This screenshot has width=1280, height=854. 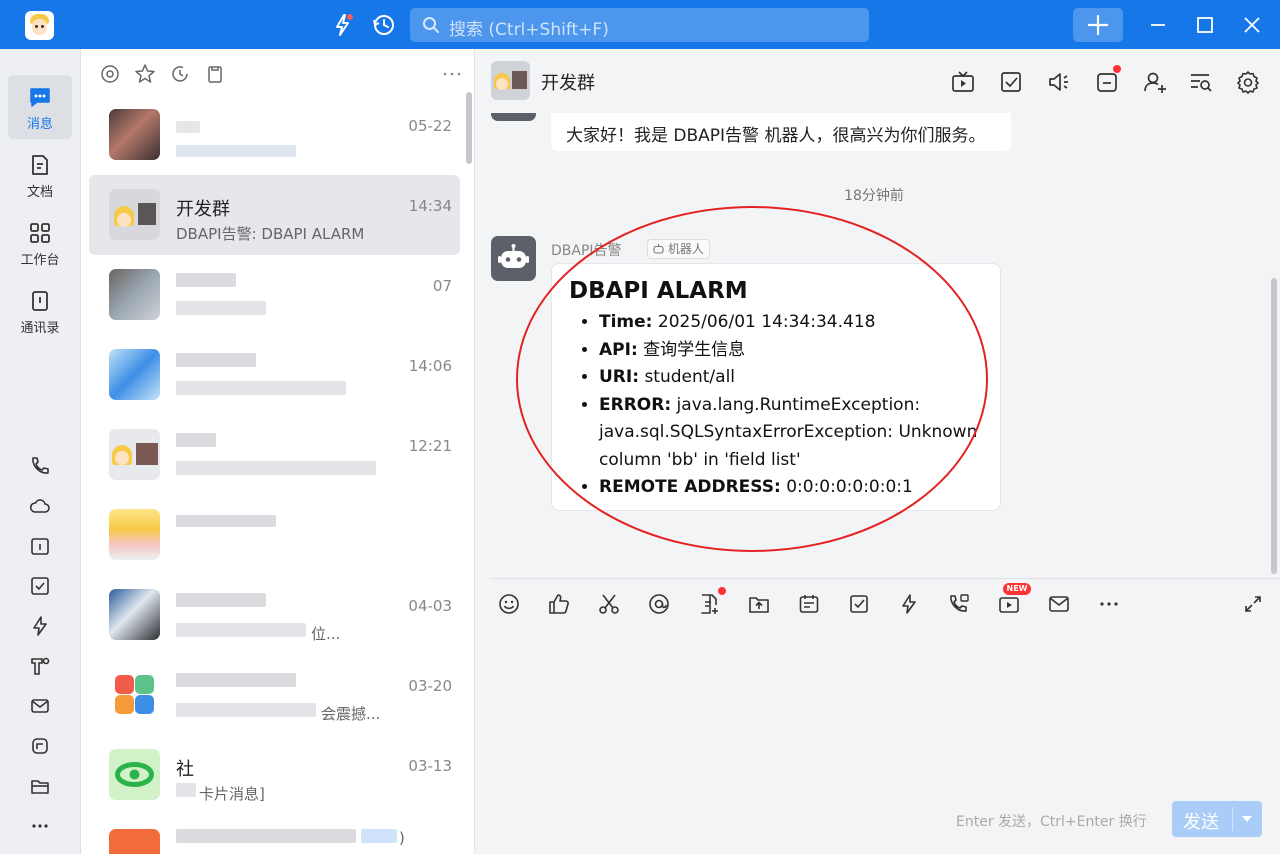 I want to click on add-member-icon, so click(x=1155, y=82).